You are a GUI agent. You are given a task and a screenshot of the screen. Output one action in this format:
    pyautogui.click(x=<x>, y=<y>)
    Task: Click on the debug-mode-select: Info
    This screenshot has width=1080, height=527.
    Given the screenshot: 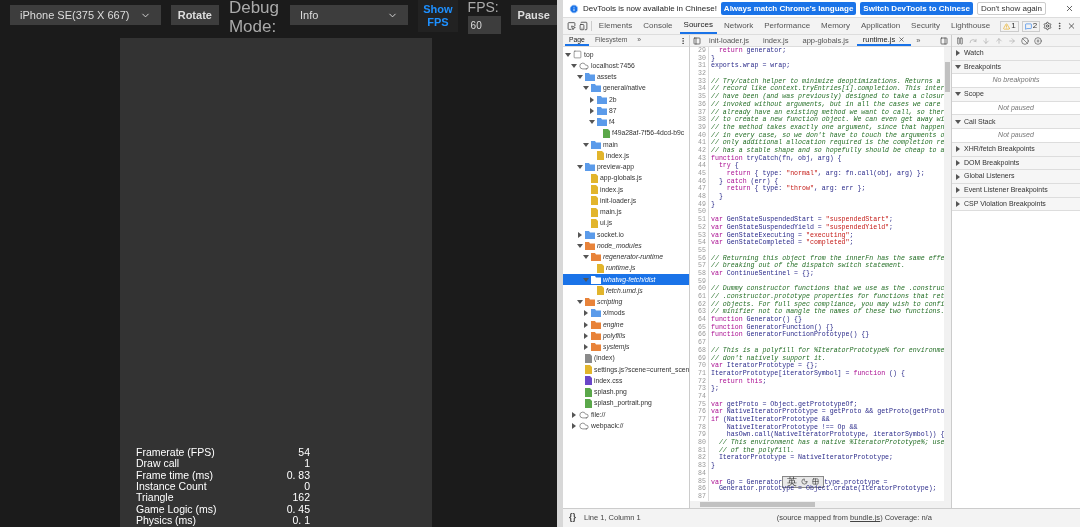 What is the action you would take?
    pyautogui.click(x=349, y=15)
    